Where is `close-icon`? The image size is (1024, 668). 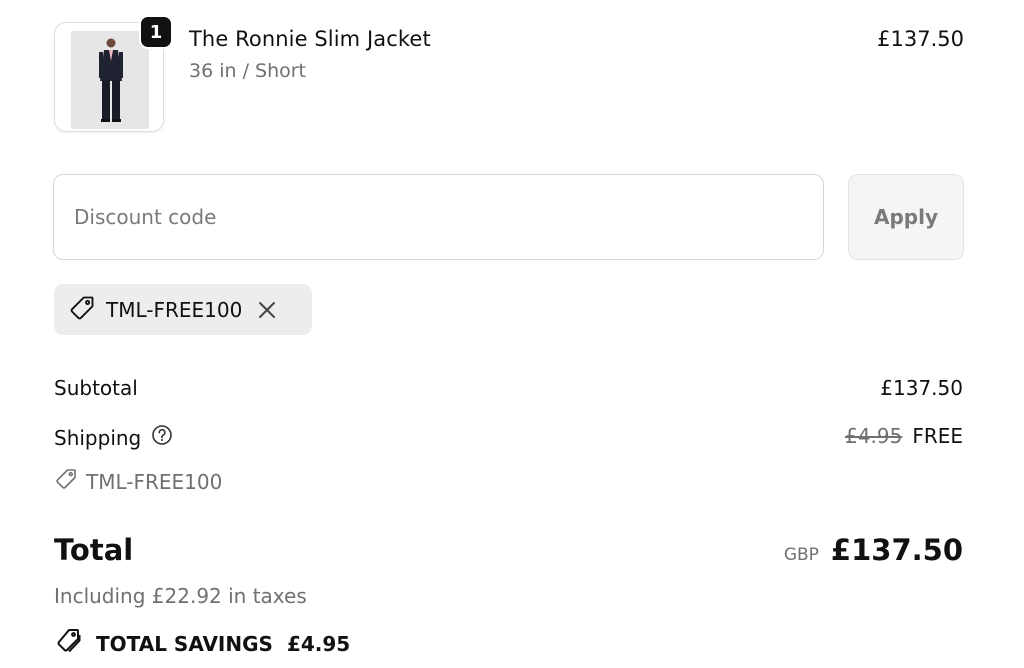 close-icon is located at coordinates (267, 309).